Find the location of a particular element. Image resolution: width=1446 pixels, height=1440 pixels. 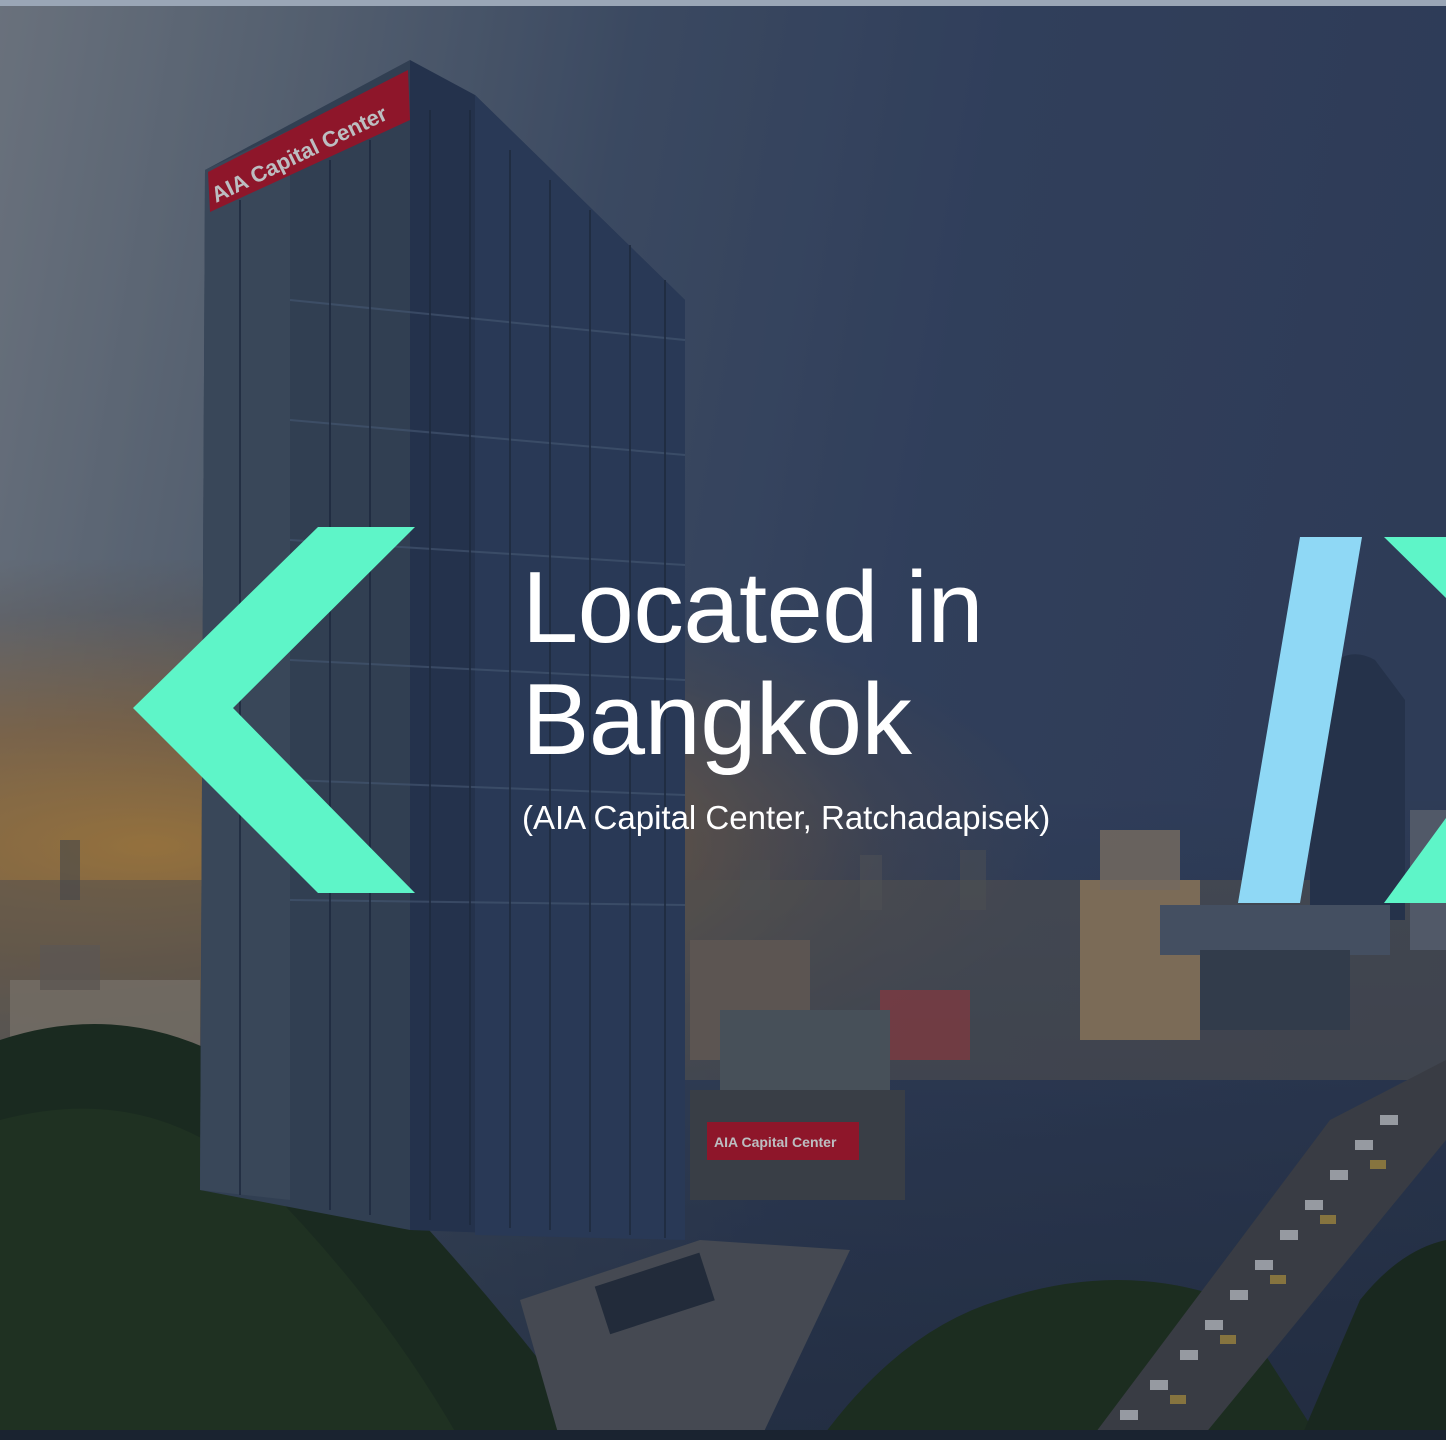

bottom-edge-bar is located at coordinates (723, 1435).